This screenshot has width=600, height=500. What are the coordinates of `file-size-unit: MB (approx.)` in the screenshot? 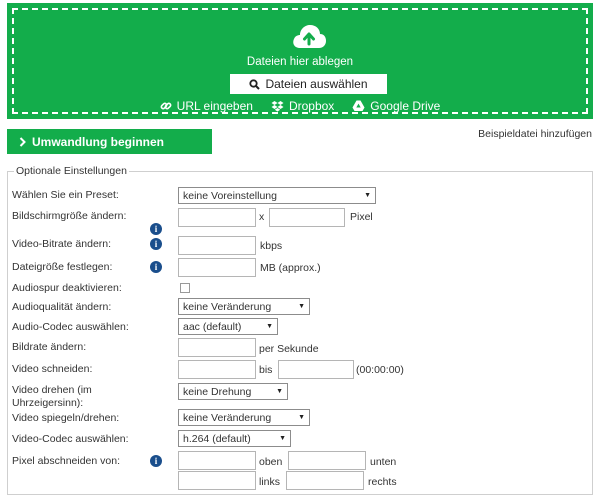 It's located at (290, 268).